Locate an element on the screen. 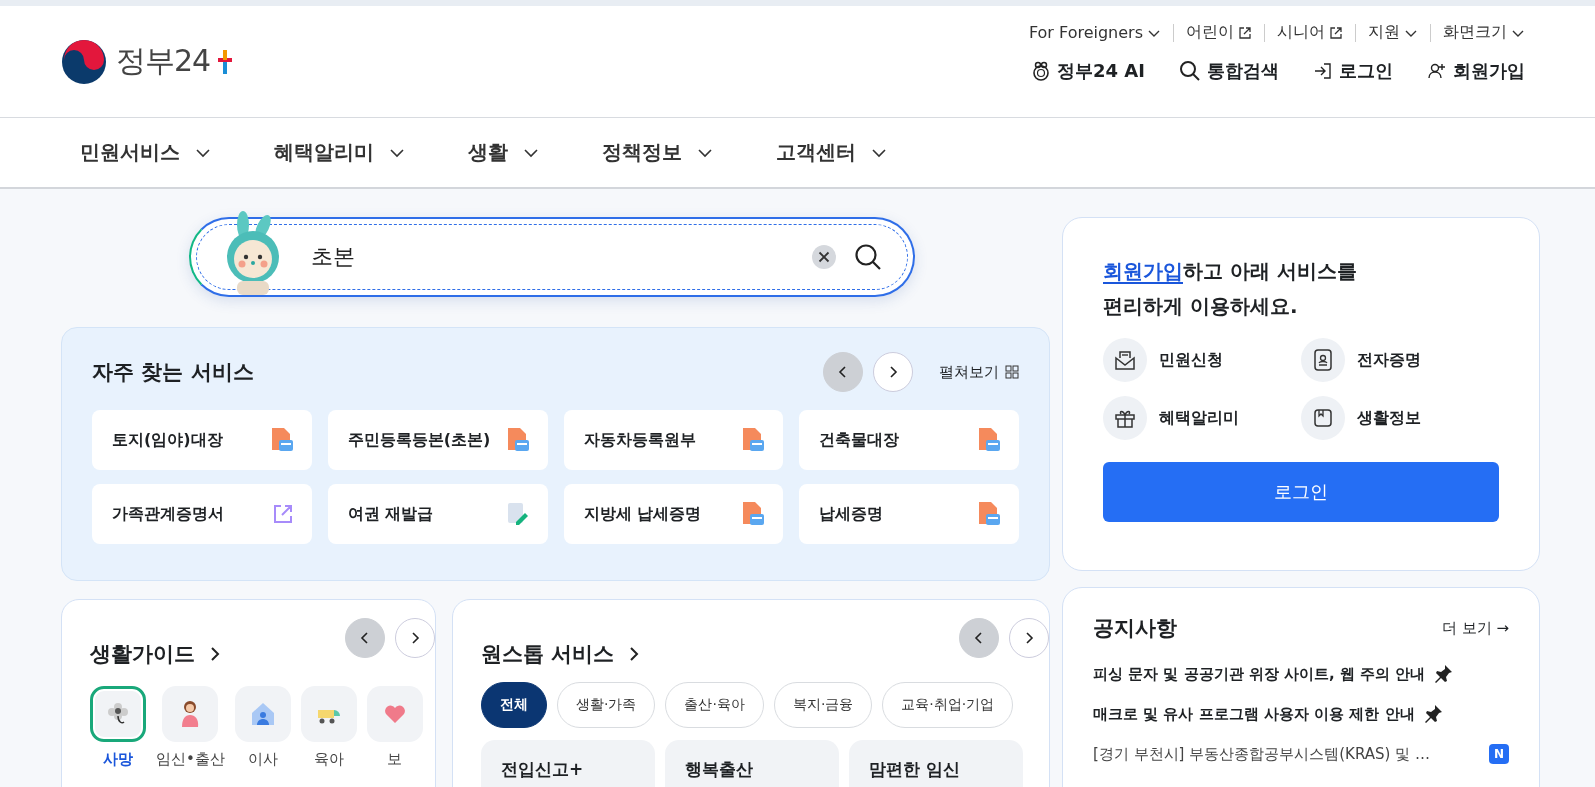  notice-item: 피싱 문자 및 공공기관 위장 사이트, 웹 주의 안내 is located at coordinates (1301, 674).